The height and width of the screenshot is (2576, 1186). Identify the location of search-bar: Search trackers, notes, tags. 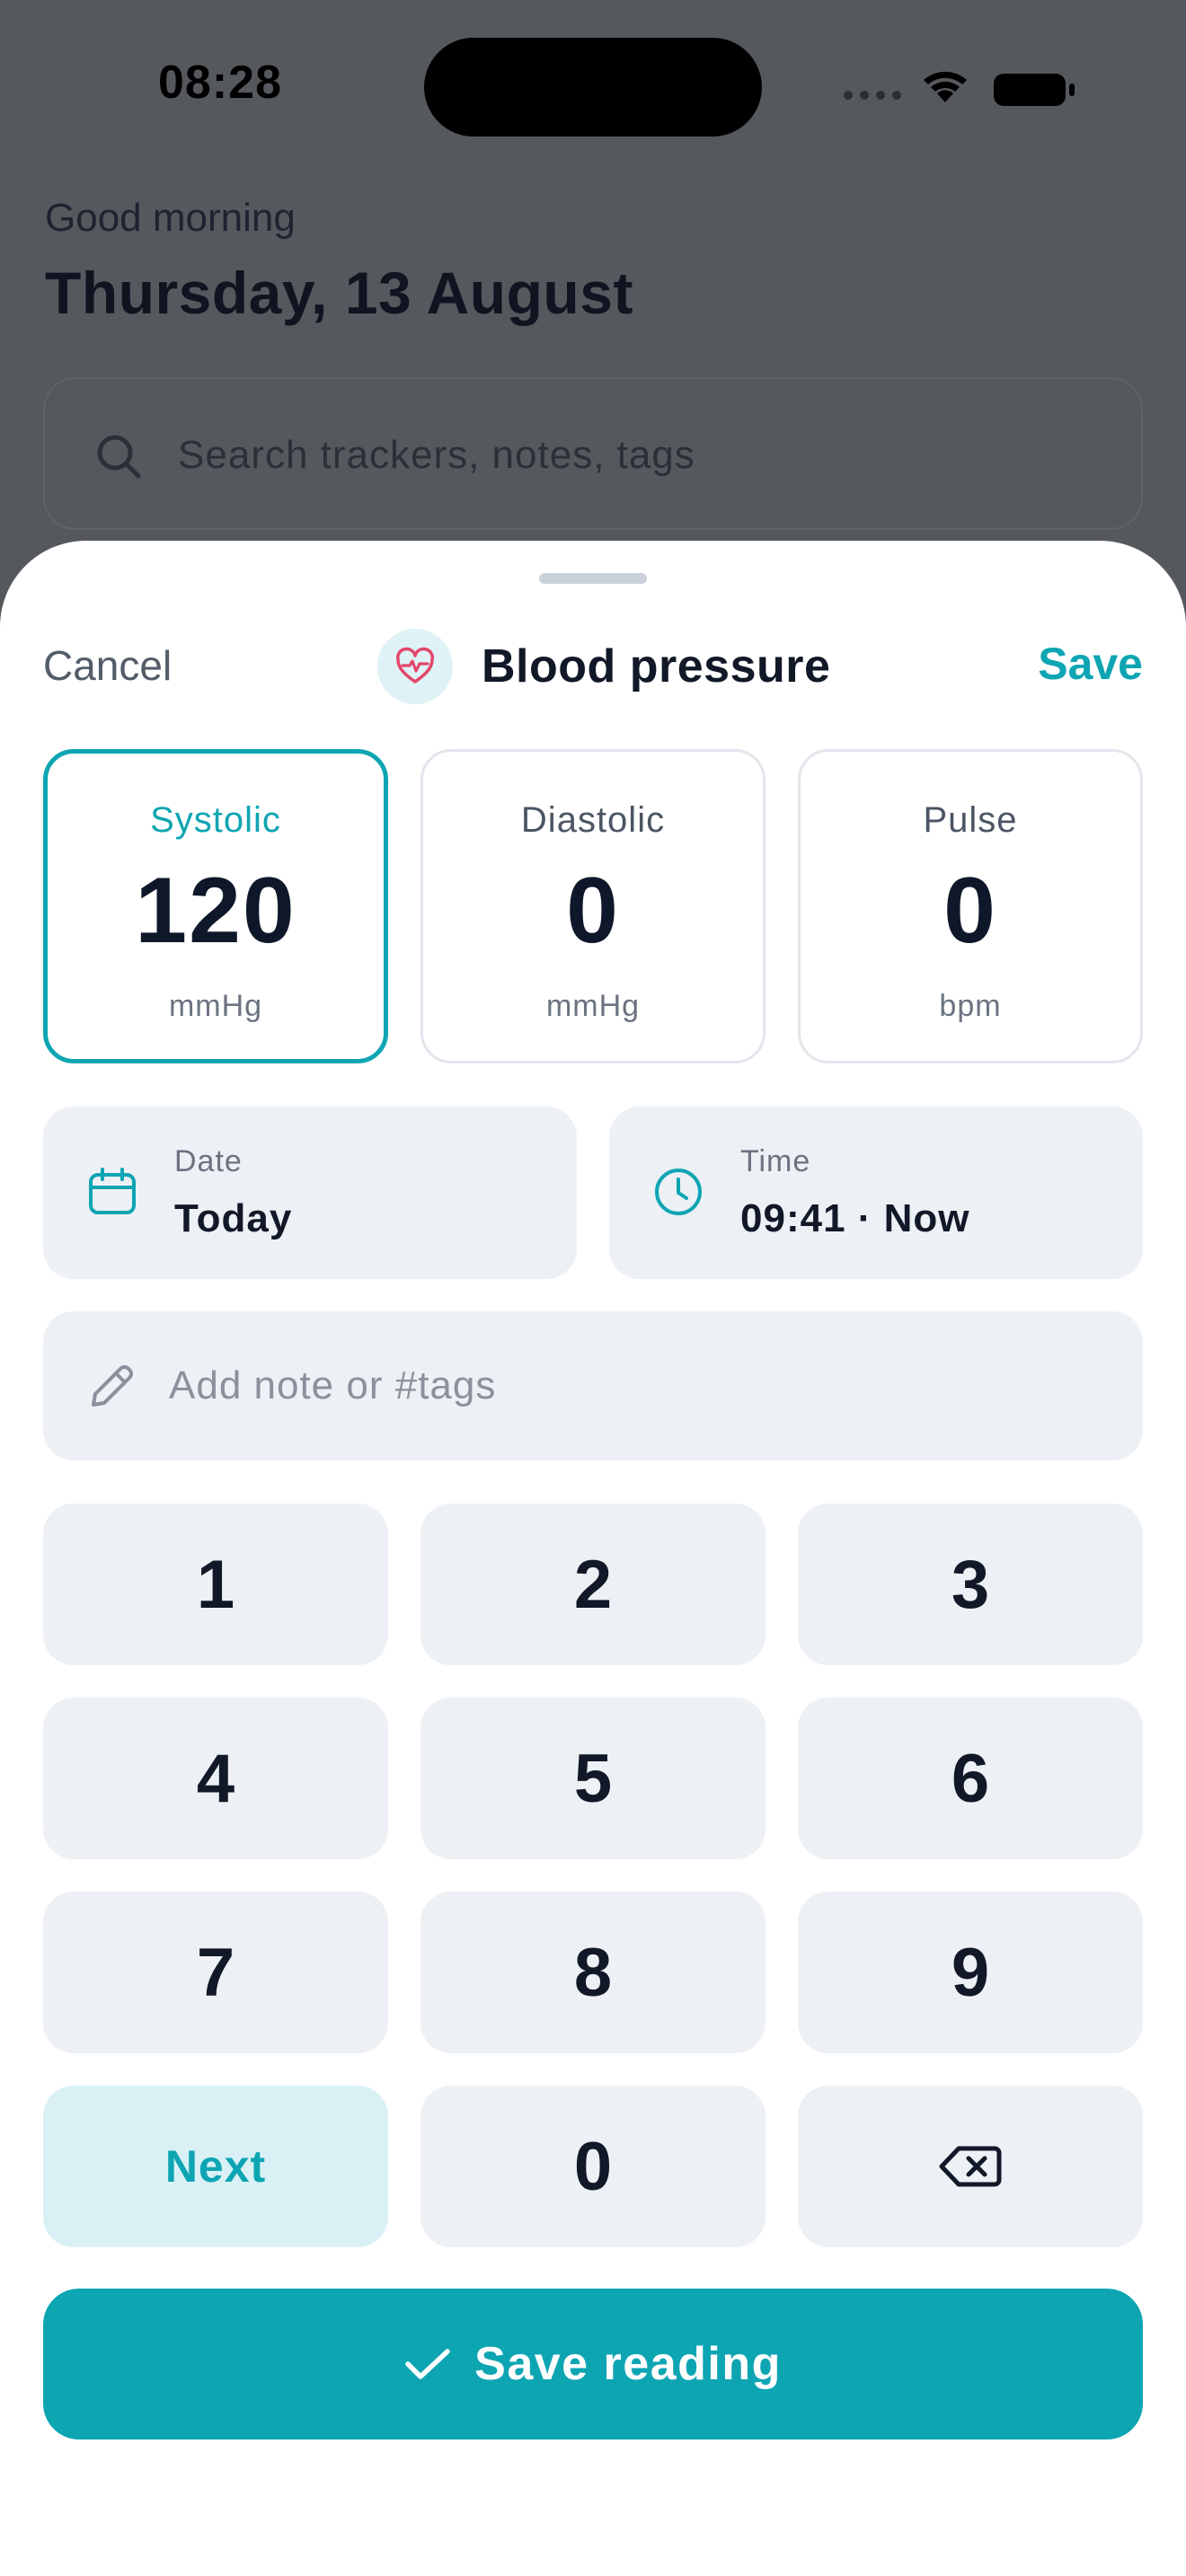
(593, 453).